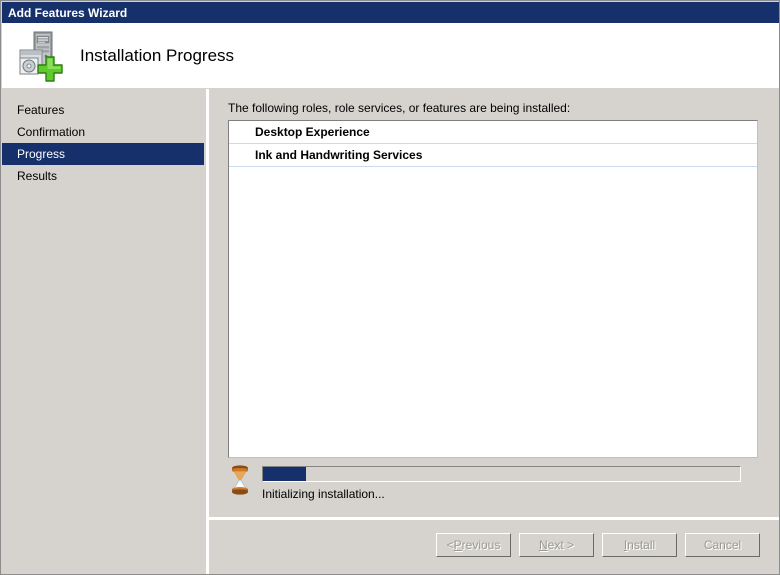 Image resolution: width=780 pixels, height=575 pixels. Describe the element at coordinates (493, 155) in the screenshot. I see `list-item: Ink and Handwriting Services` at that location.